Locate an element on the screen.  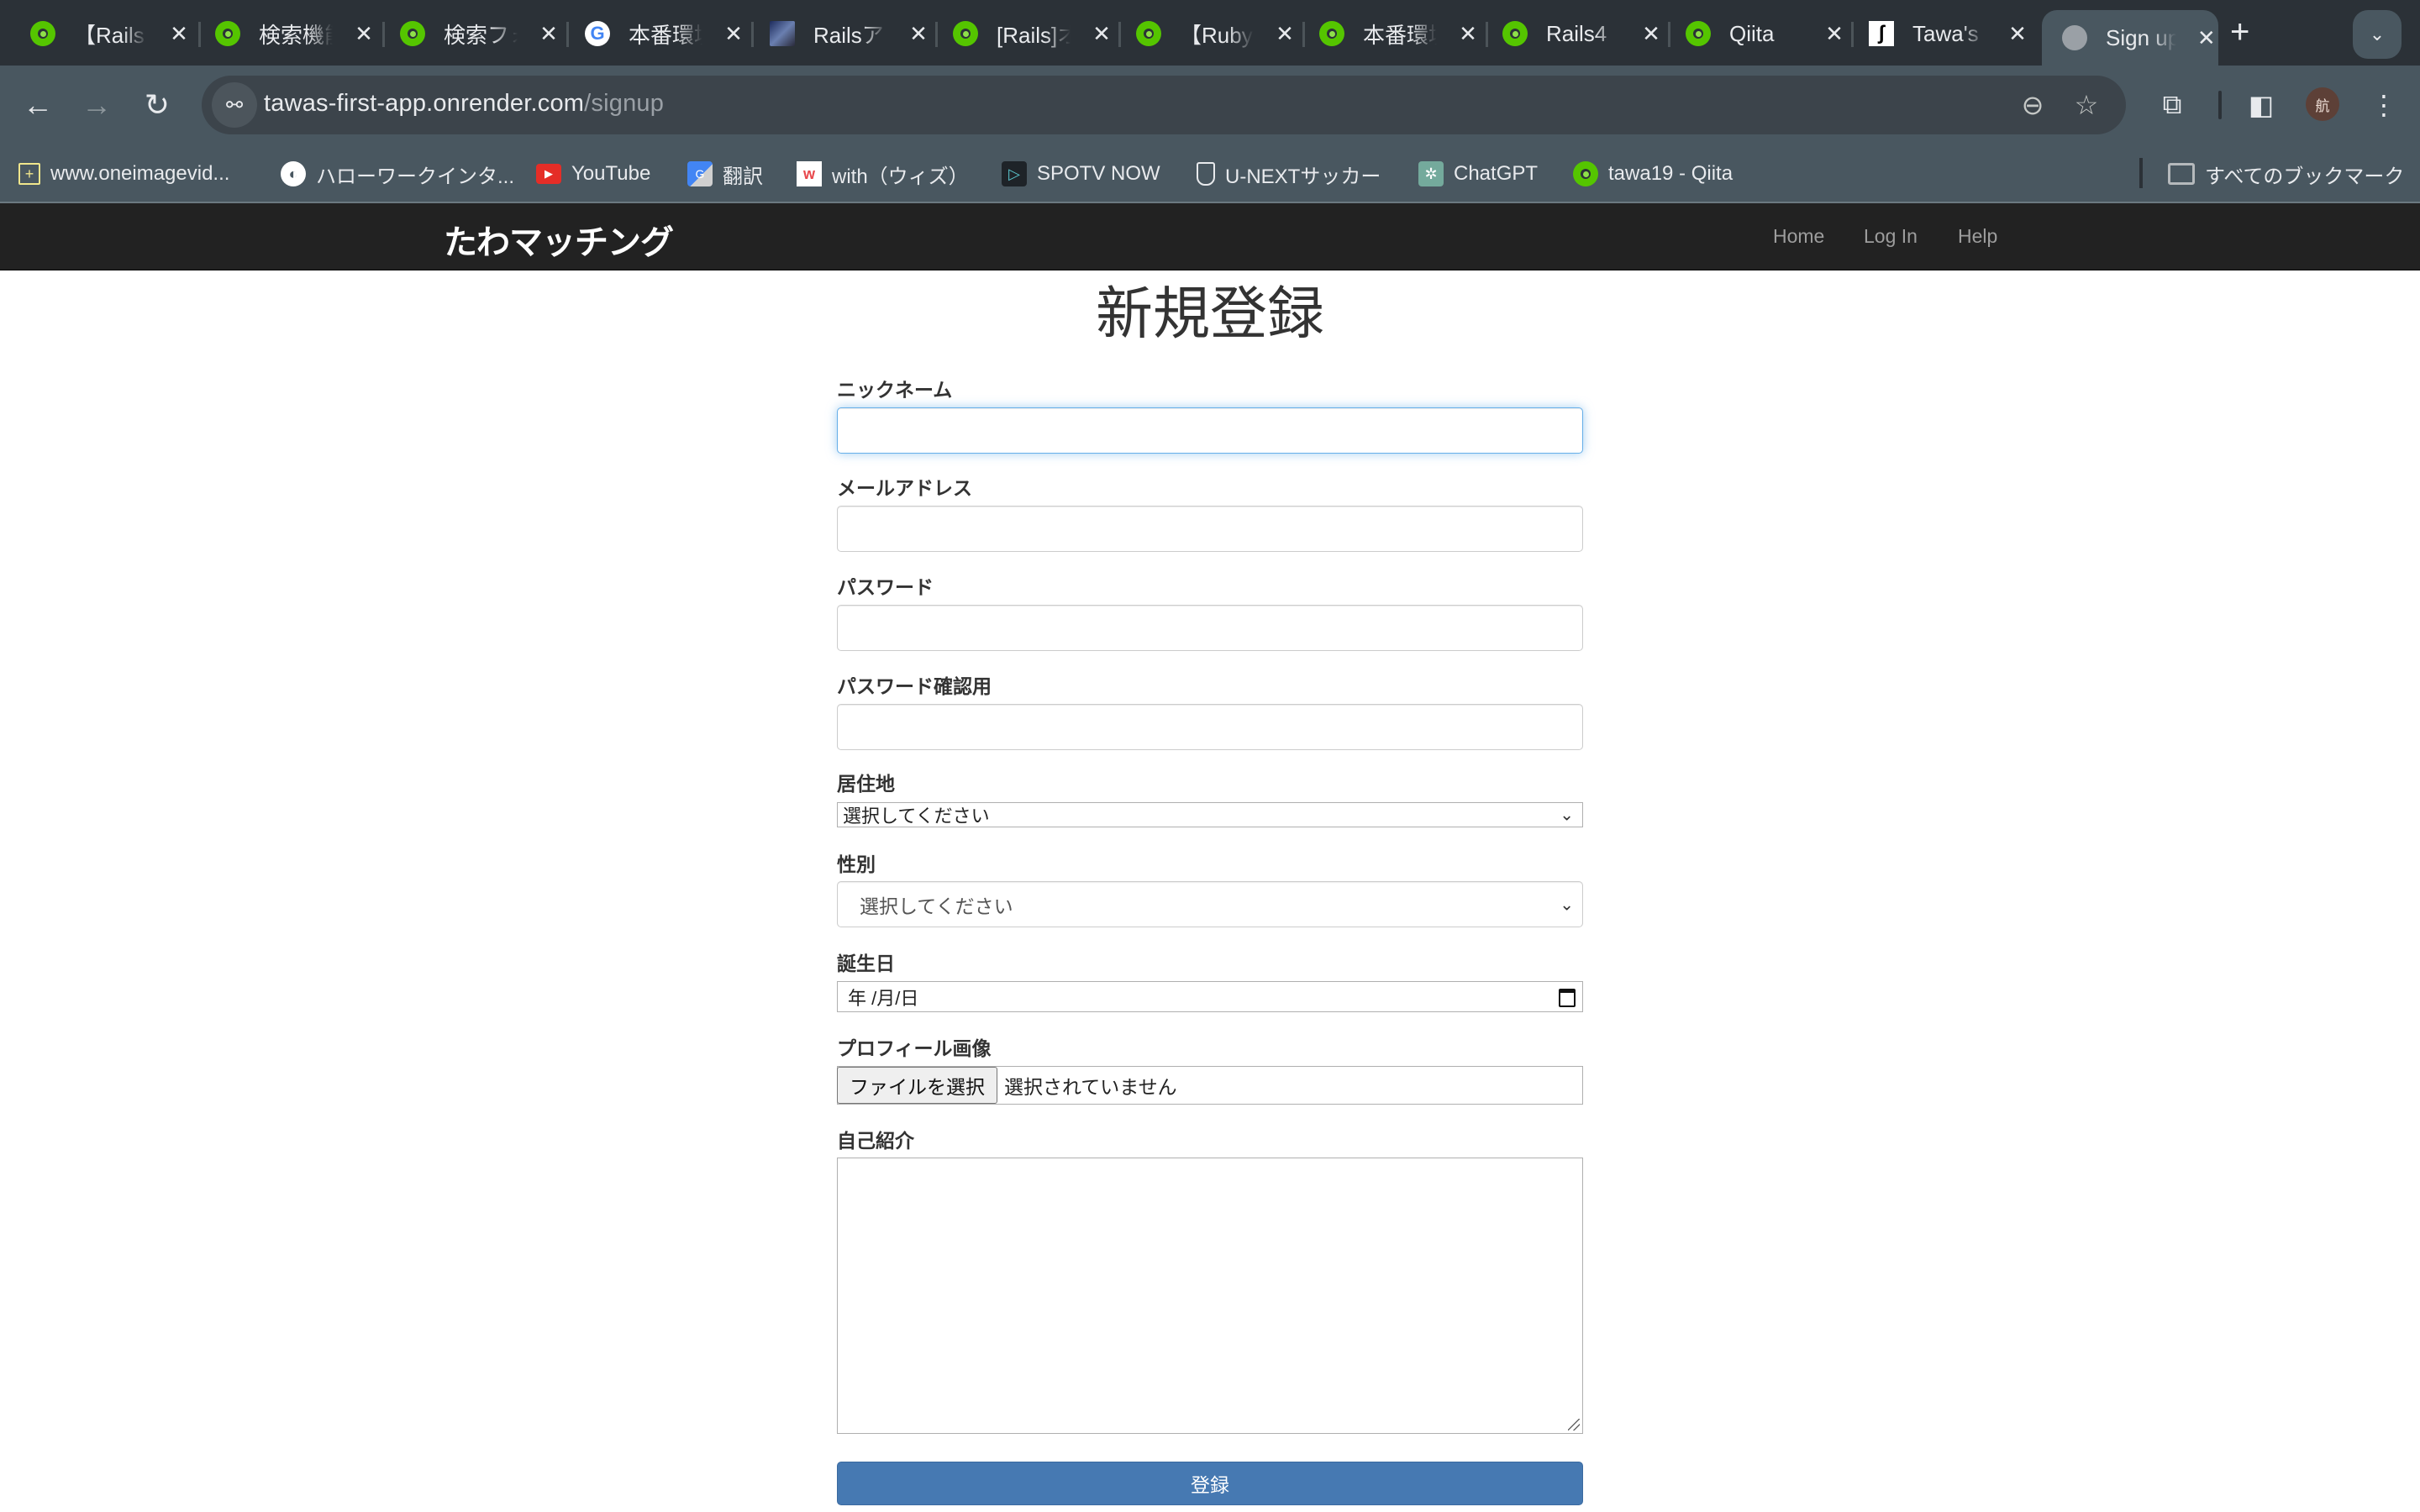
bookmark-item: tawa19 - Qiita is located at coordinates (1653, 174).